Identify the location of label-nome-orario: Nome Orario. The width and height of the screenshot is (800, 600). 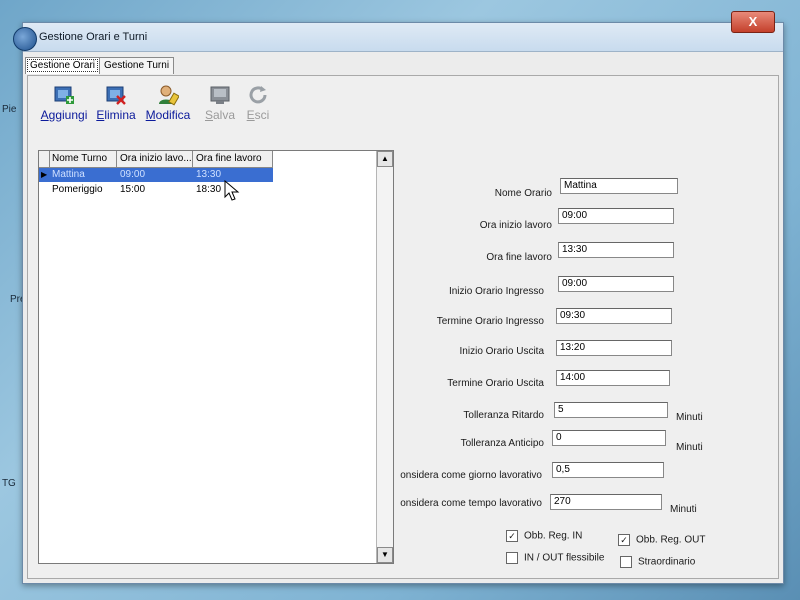
(523, 193).